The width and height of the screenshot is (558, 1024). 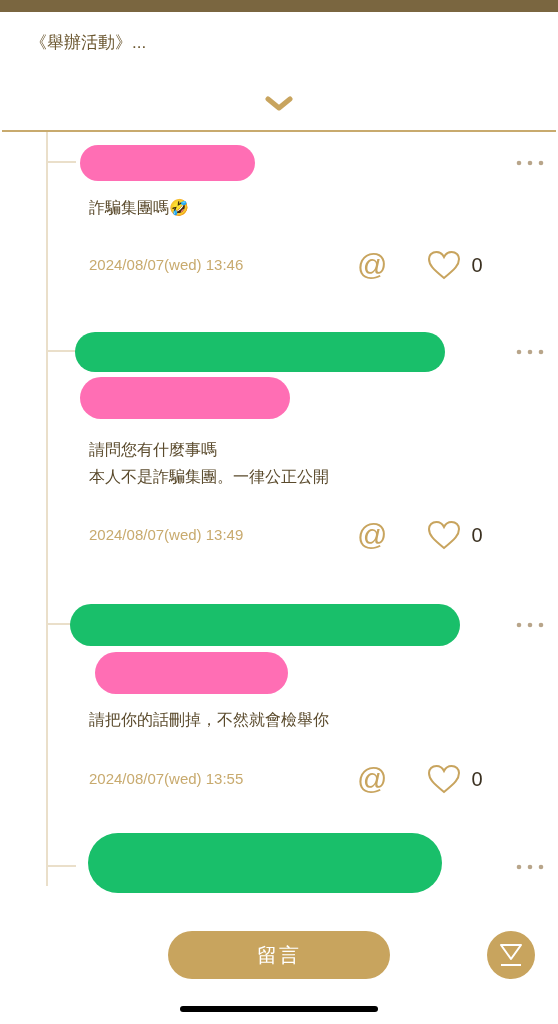 What do you see at coordinates (209, 720) in the screenshot?
I see `comment-text: 請把你的話刪掉，不然就會檢舉你` at bounding box center [209, 720].